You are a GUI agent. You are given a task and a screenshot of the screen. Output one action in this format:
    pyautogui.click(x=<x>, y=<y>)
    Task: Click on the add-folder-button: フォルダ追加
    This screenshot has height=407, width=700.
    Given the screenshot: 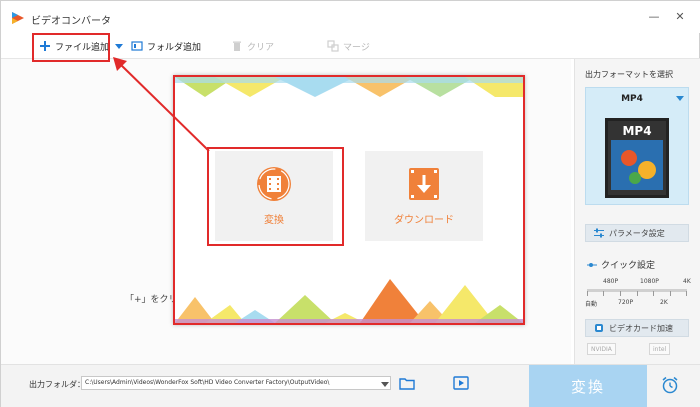 What is the action you would take?
    pyautogui.click(x=166, y=46)
    